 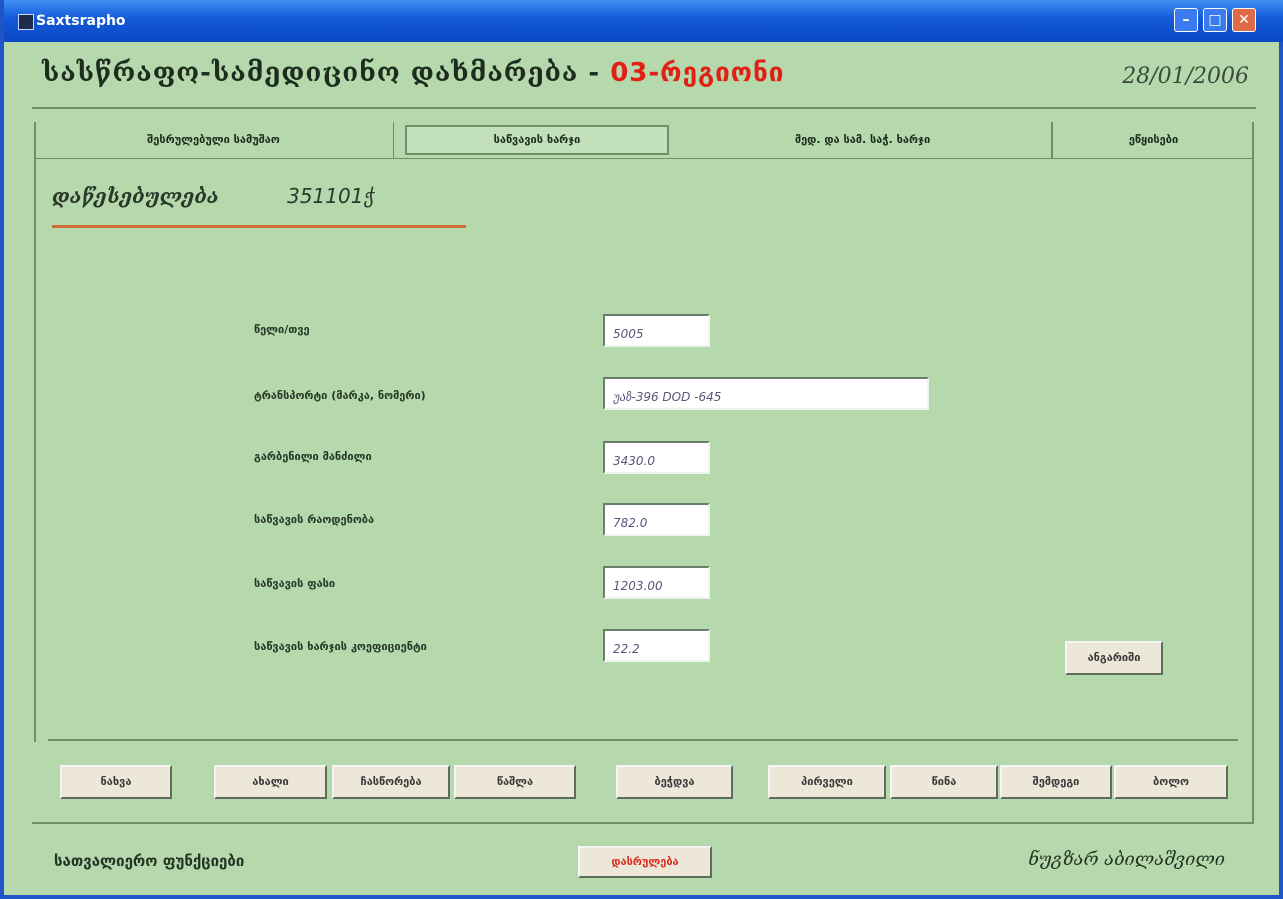 I want to click on year-month-input: 5005, so click(x=656, y=330).